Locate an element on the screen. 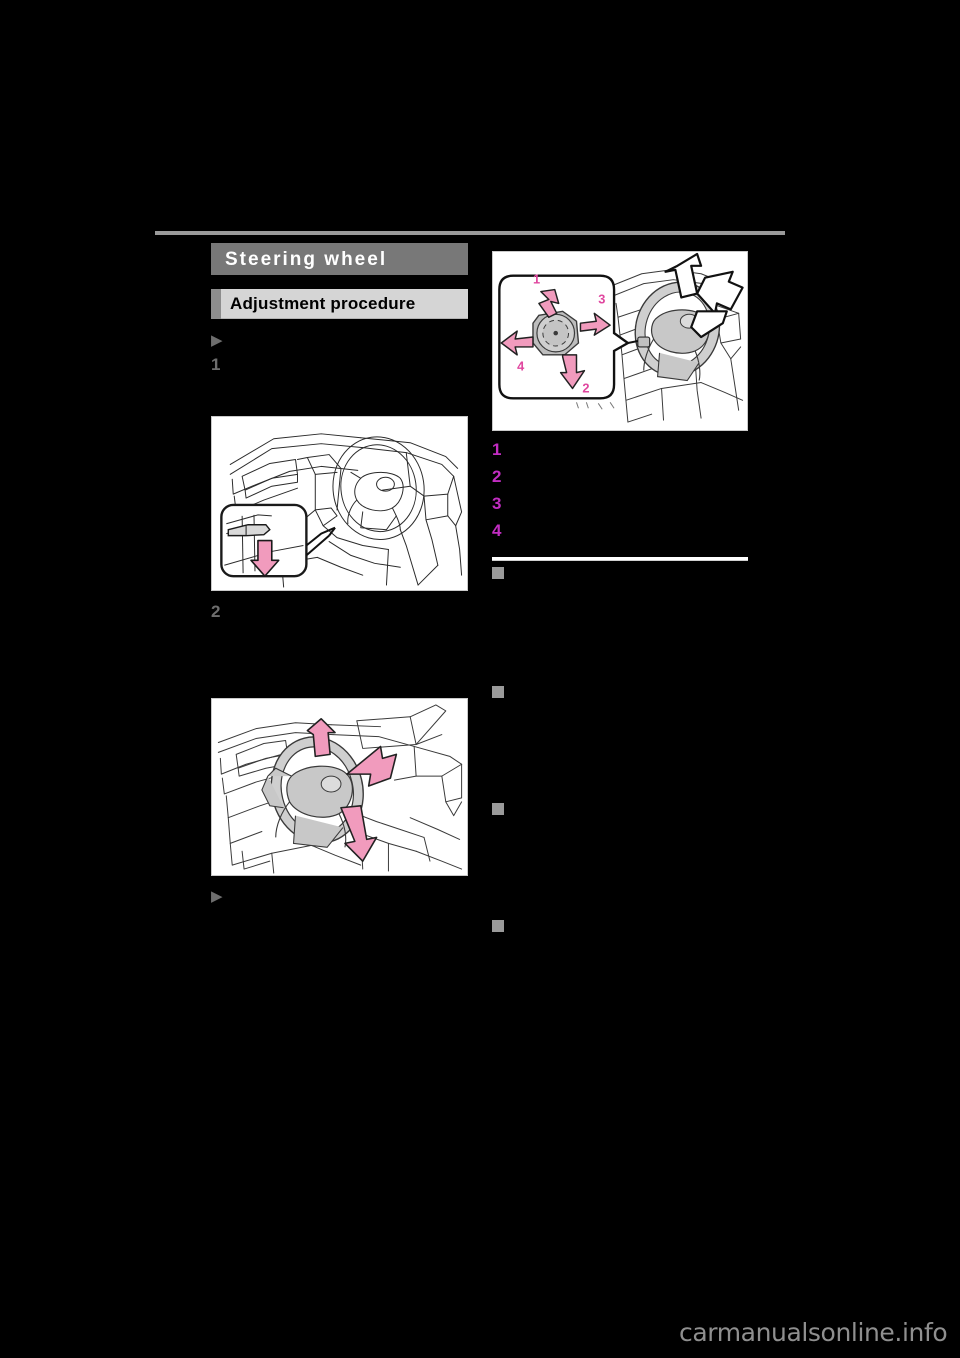 This screenshot has width=960, height=1358. site-watermark: carmanualsonline.info is located at coordinates (813, 1332).